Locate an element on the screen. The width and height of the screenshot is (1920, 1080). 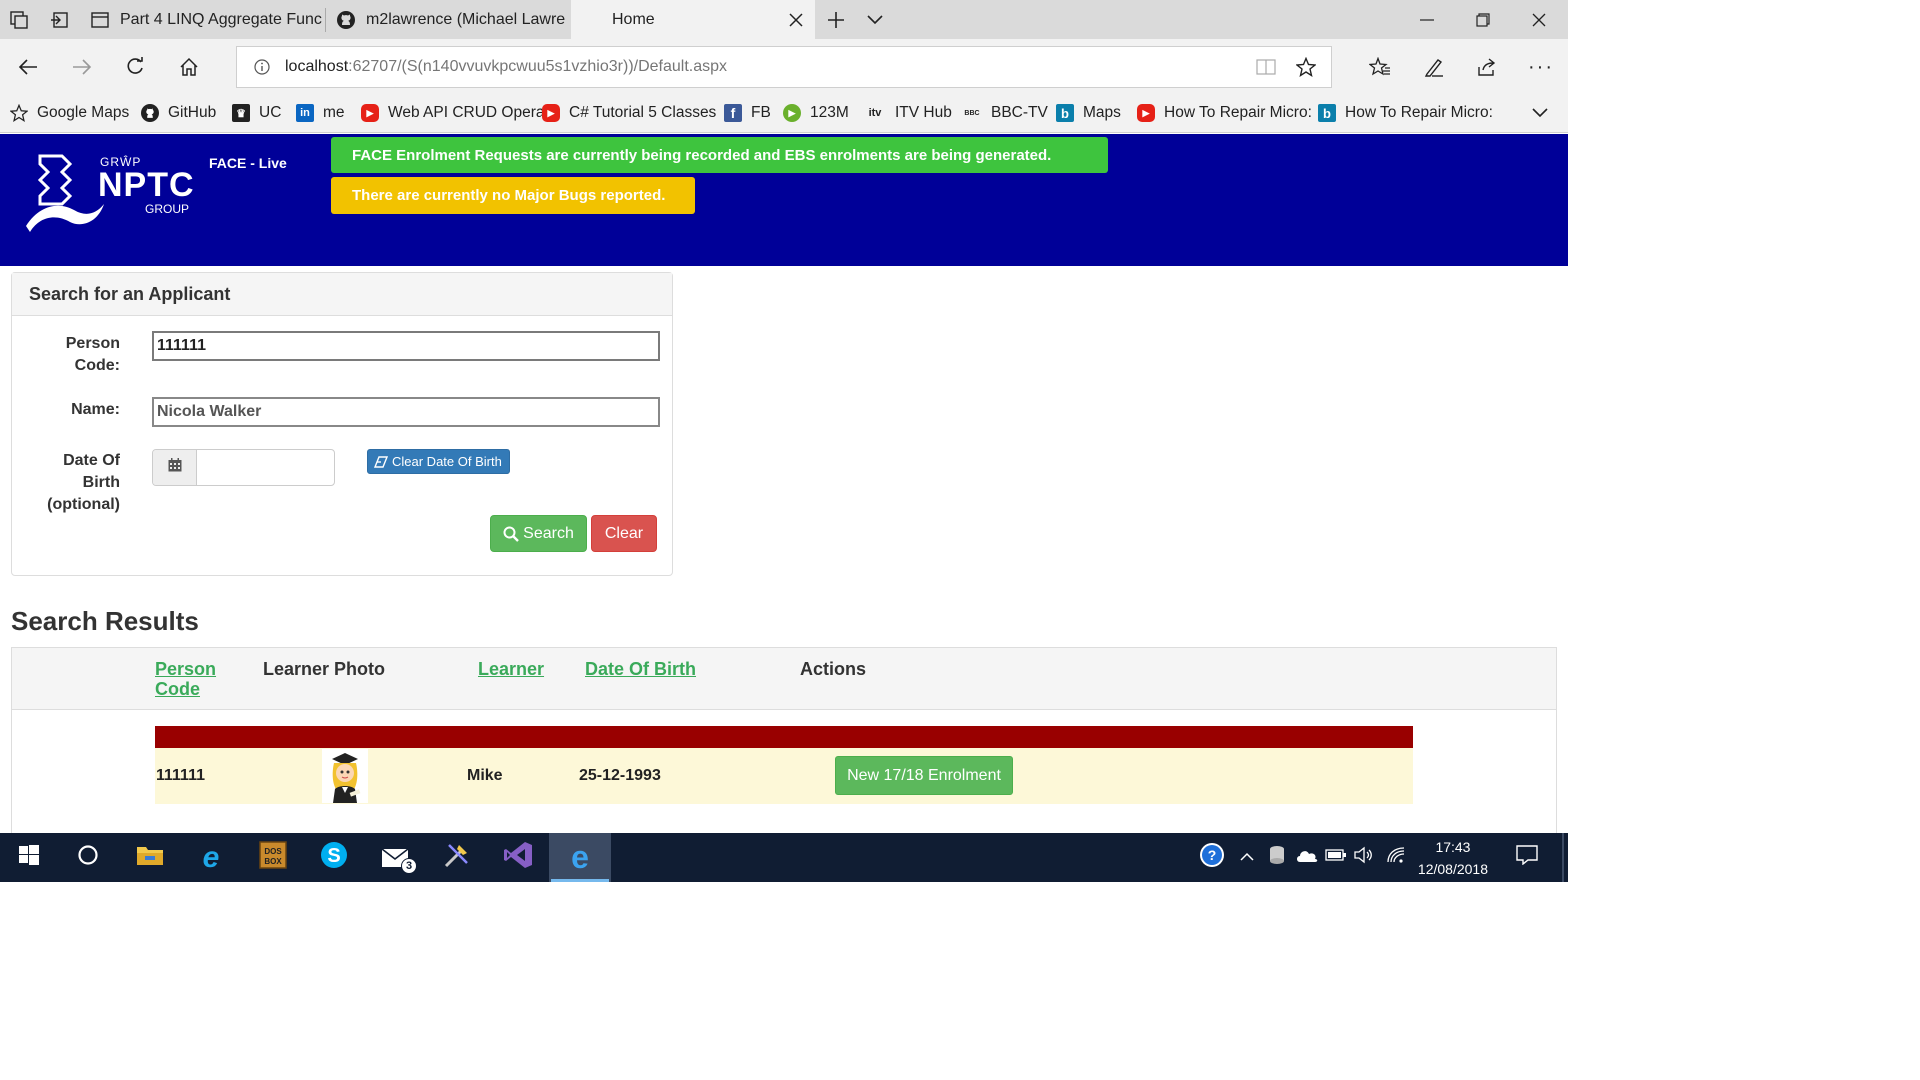
forward-icon is located at coordinates (82, 67).